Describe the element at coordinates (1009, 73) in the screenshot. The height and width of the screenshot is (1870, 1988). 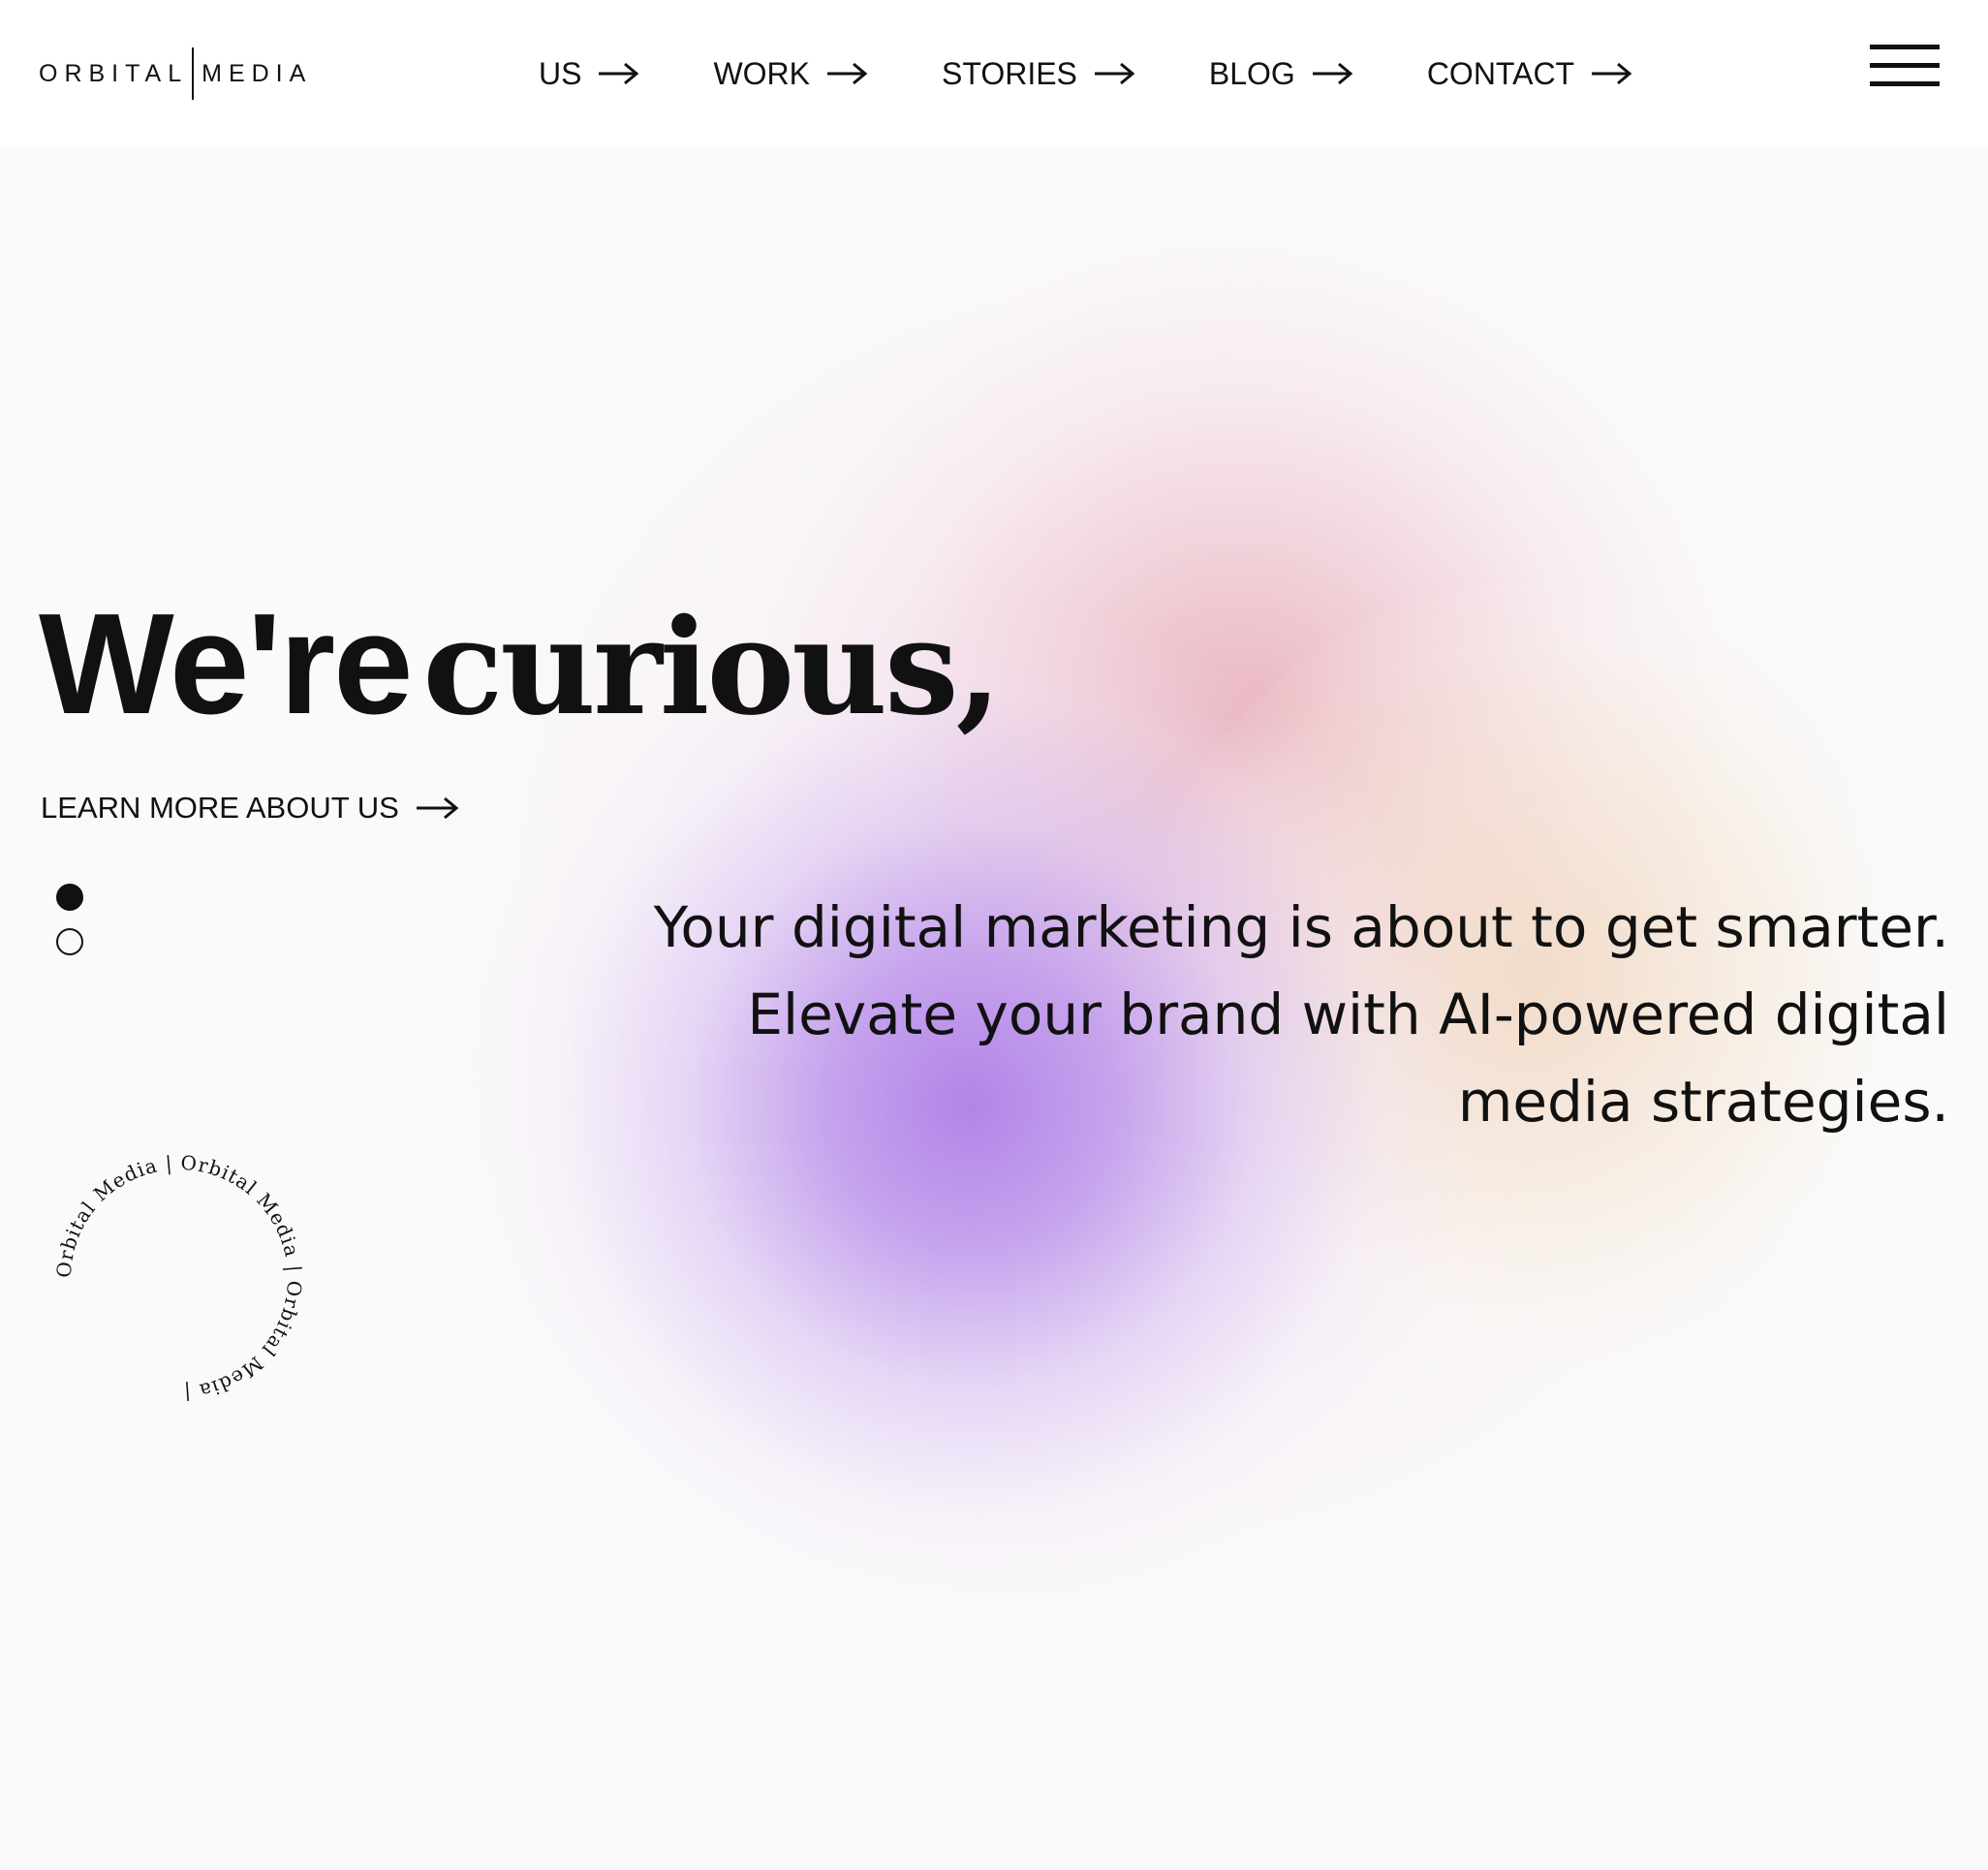
I see `nav-item-label: STORIES` at that location.